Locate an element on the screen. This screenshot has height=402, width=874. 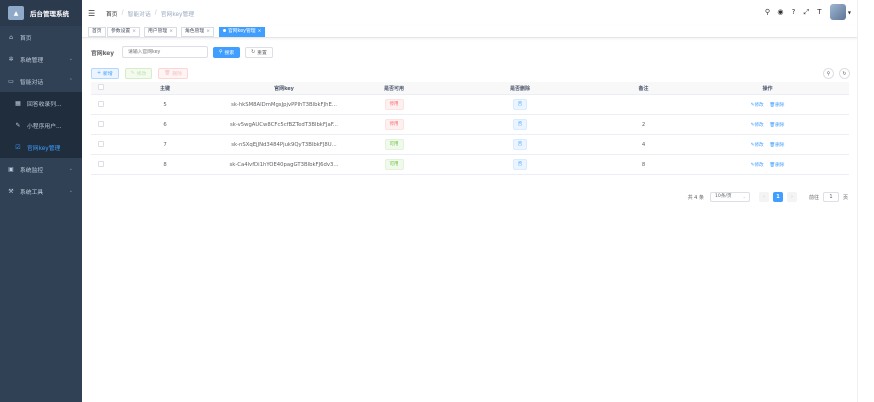
search-input is located at coordinates (165, 52).